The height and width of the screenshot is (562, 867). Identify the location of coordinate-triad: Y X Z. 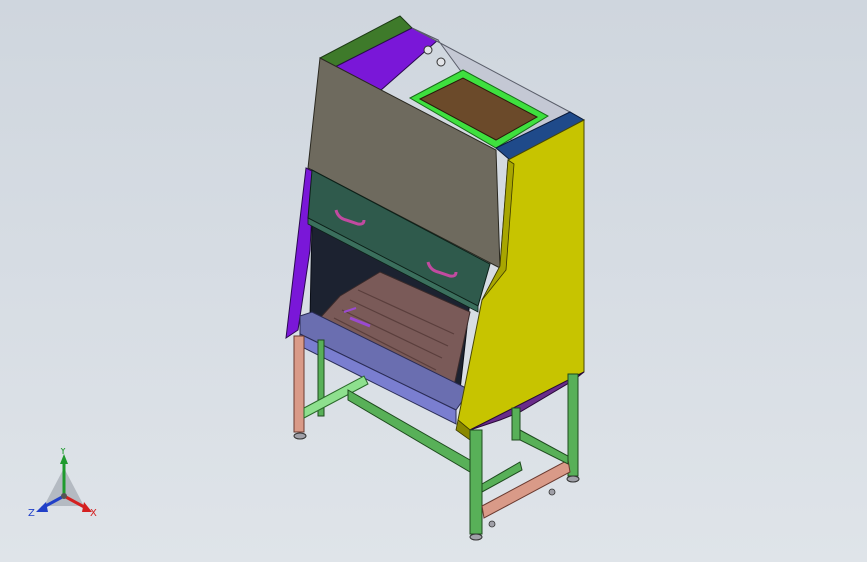
(66, 486).